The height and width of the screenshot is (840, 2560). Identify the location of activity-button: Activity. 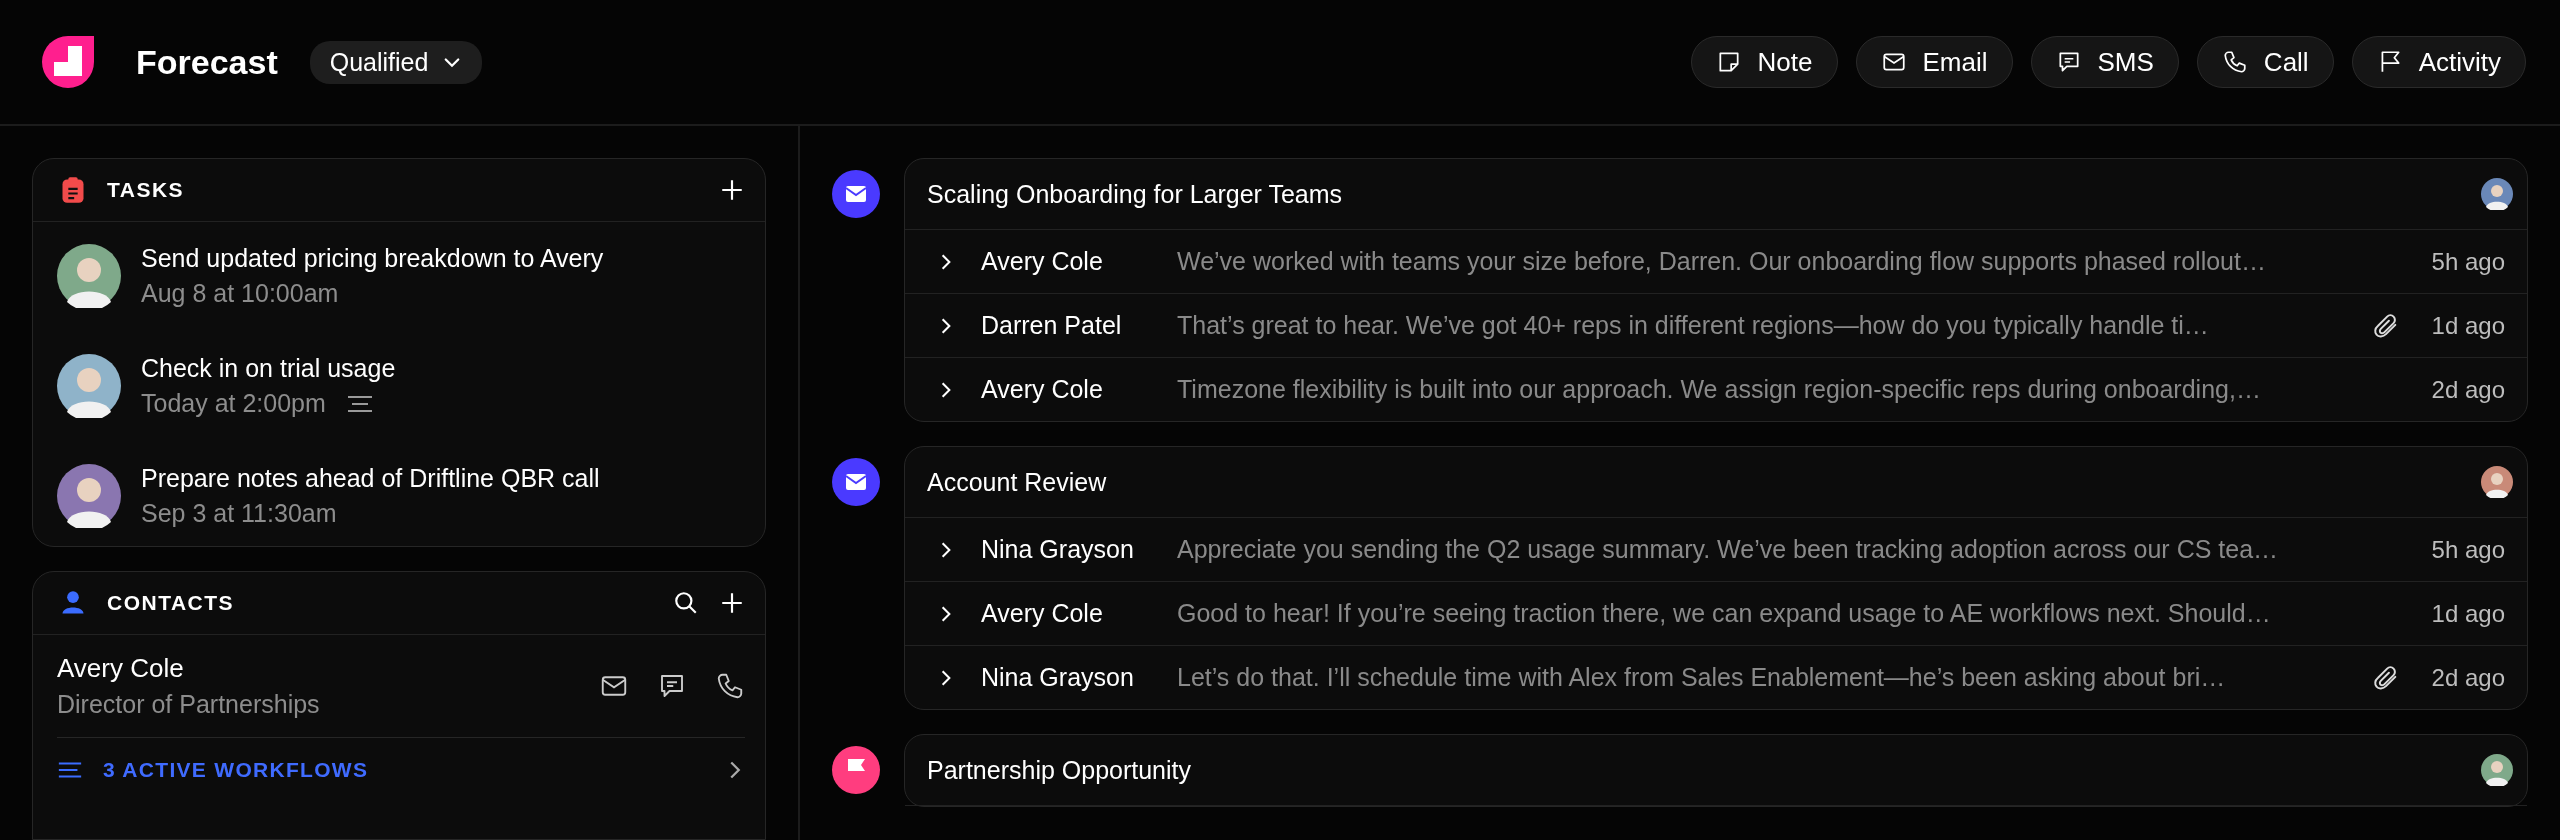
(2438, 62).